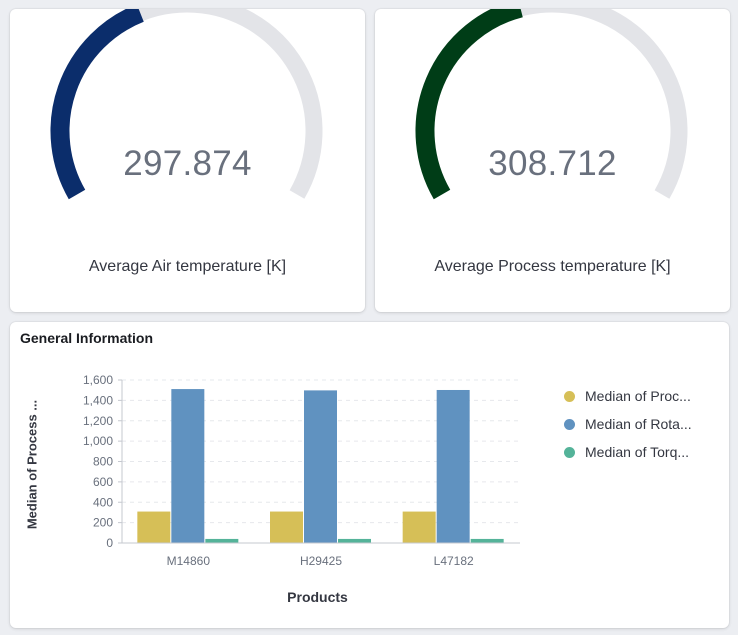 Image resolution: width=738 pixels, height=635 pixels. What do you see at coordinates (103, 482) in the screenshot?
I see `y-tick-label: 600` at bounding box center [103, 482].